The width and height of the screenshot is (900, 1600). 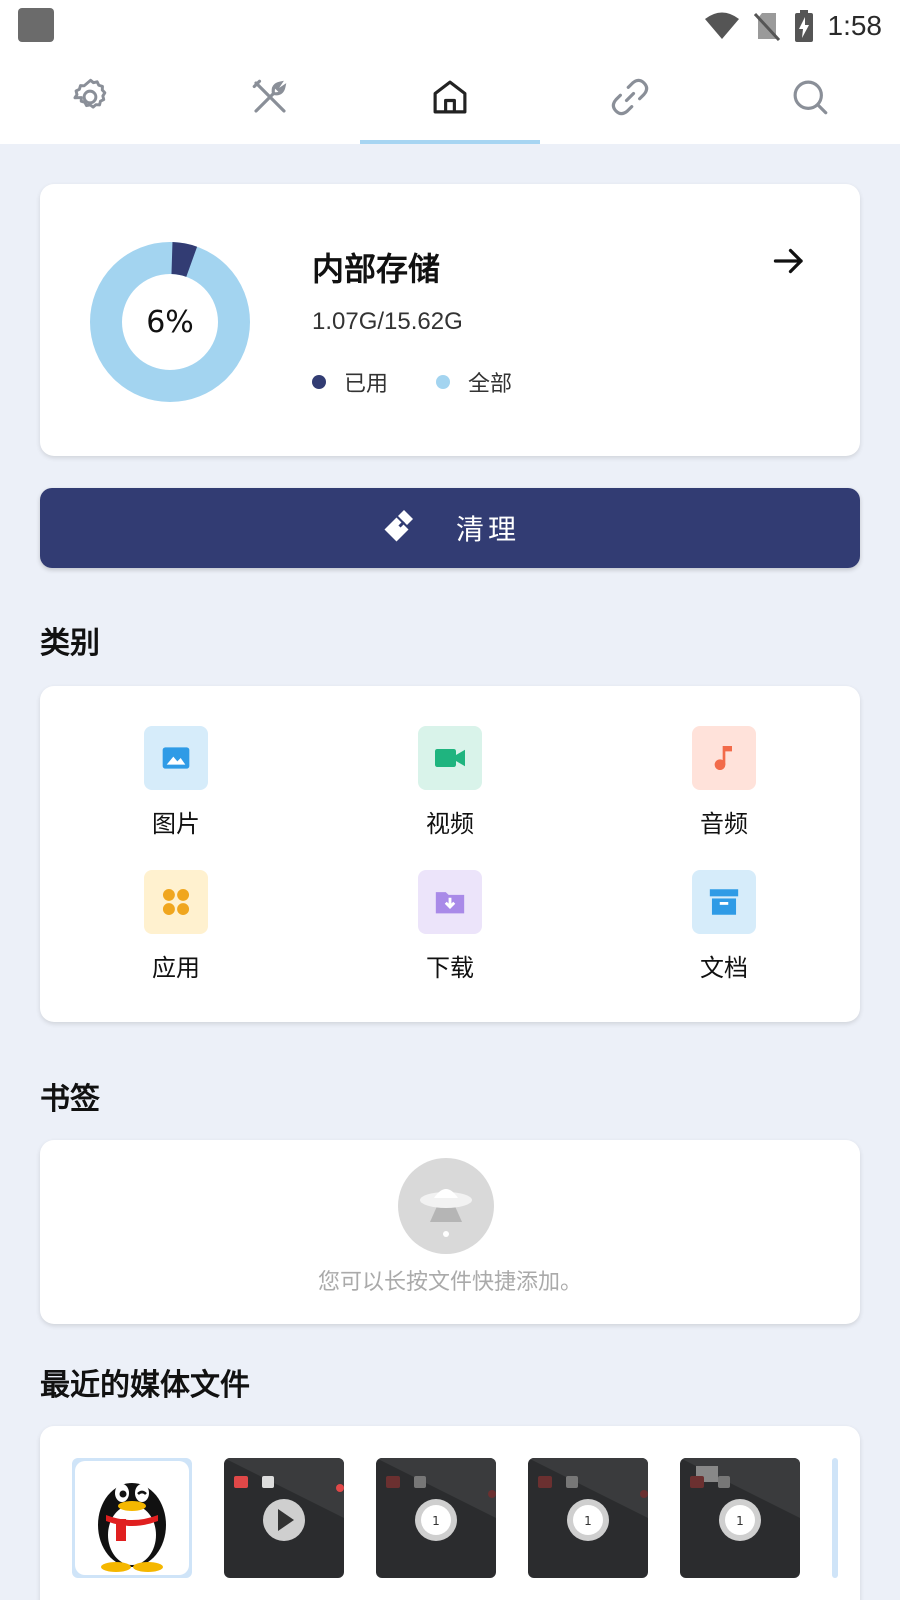 What do you see at coordinates (724, 968) in the screenshot?
I see `category-documents-label: 文档` at bounding box center [724, 968].